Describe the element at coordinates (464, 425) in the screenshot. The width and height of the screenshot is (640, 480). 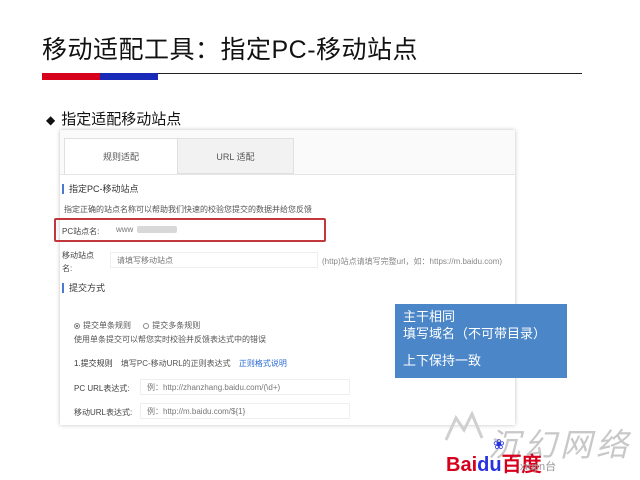
I see `bird-watermark-icon` at that location.